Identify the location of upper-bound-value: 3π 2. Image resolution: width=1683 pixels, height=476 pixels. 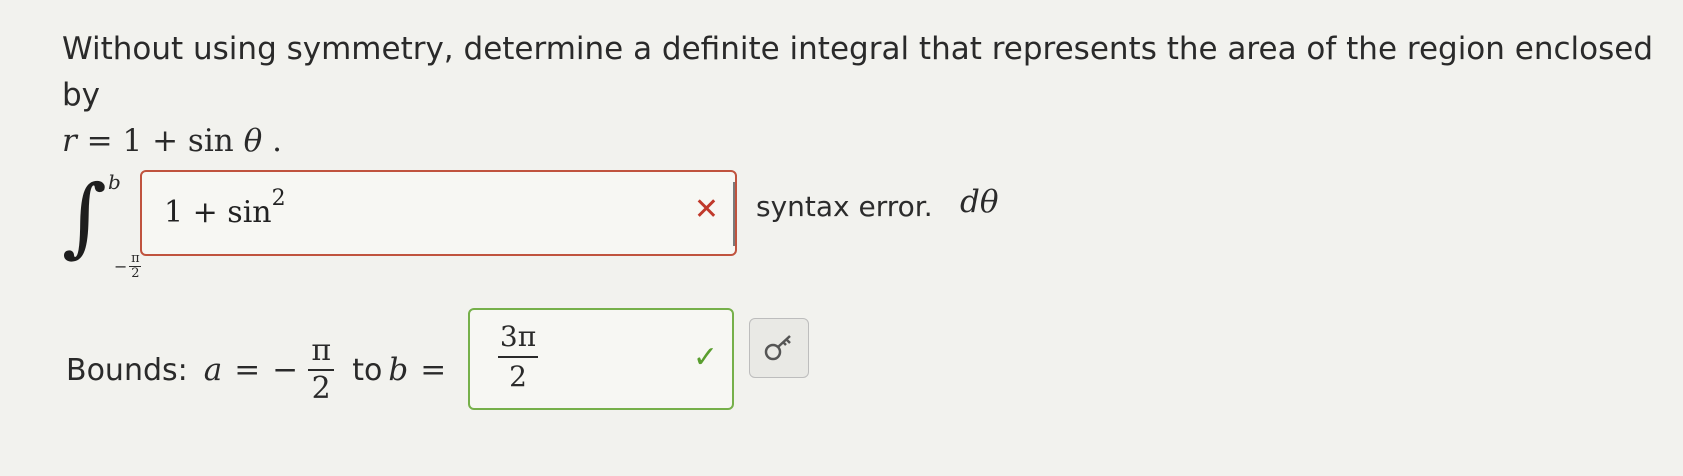
(518, 356).